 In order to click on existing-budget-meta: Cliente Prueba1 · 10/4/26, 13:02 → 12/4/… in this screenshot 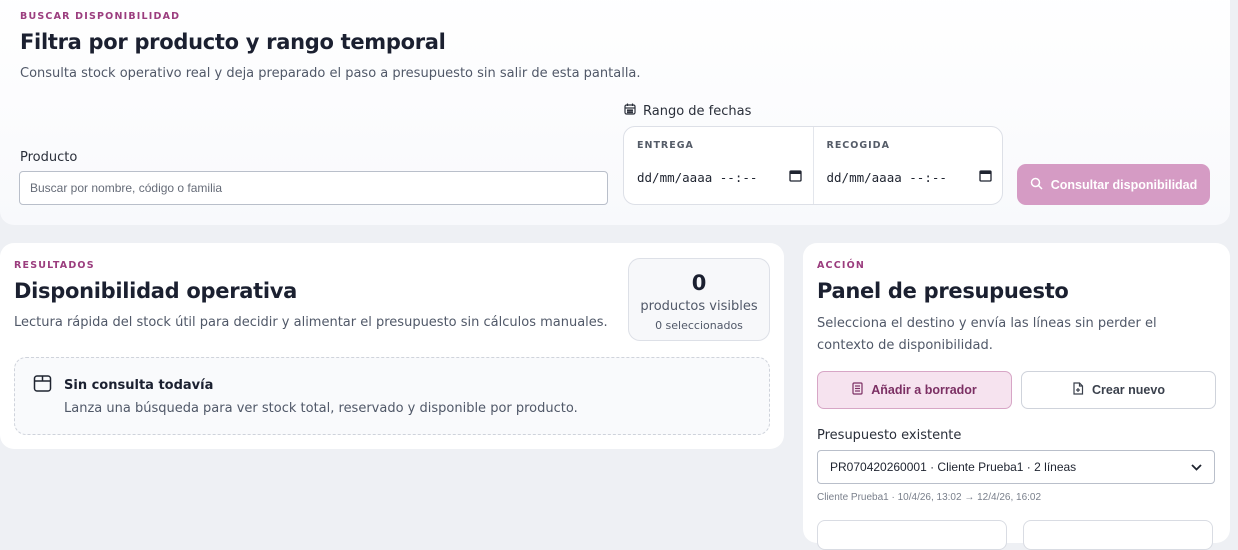, I will do `click(929, 497)`.